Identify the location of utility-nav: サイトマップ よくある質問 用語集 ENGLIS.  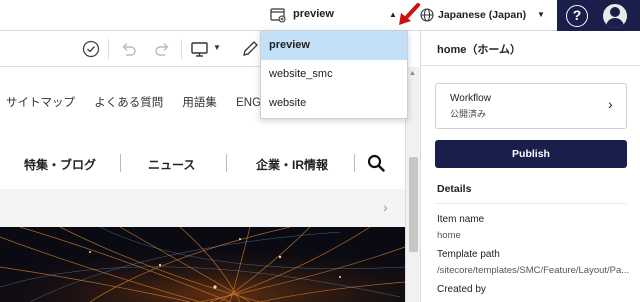
(150, 102).